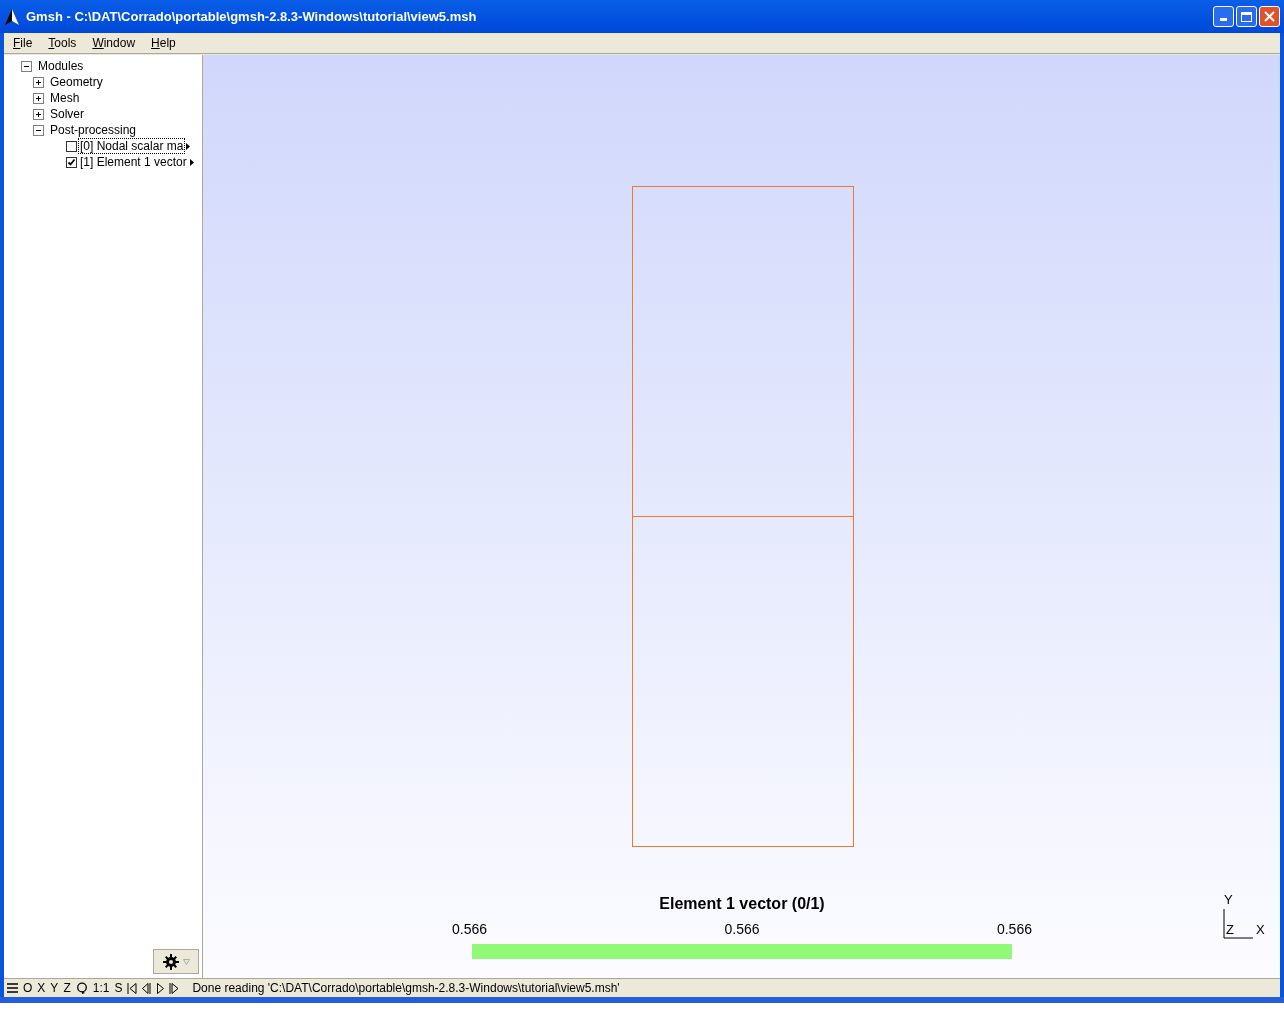 This screenshot has width=1284, height=1024. I want to click on tree-item: Modules, so click(61, 66).